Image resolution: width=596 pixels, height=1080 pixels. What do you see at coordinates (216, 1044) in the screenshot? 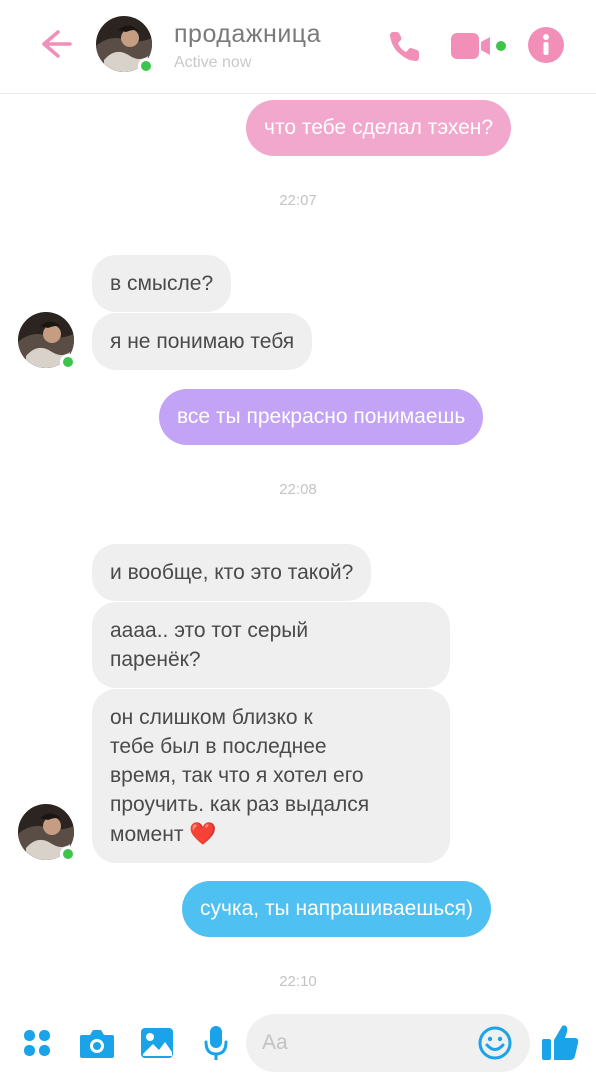
I see `microphone-icon` at bounding box center [216, 1044].